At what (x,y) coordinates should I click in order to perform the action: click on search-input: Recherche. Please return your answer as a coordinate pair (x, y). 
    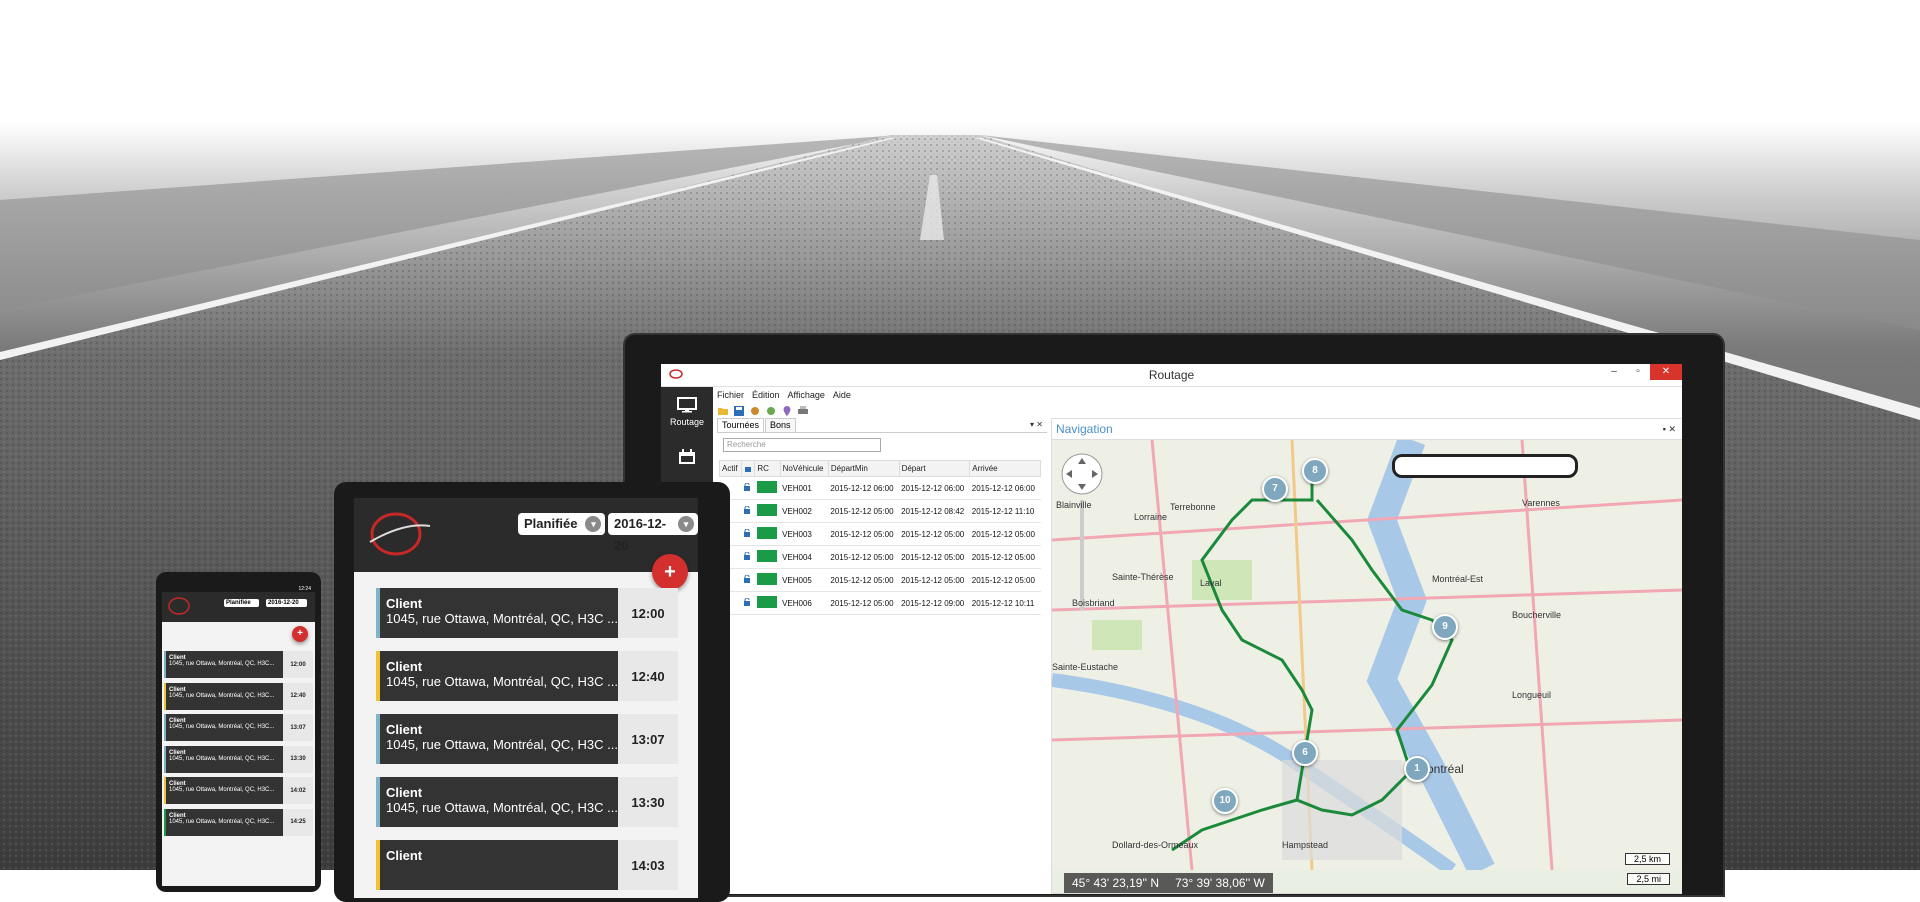
    Looking at the image, I should click on (802, 445).